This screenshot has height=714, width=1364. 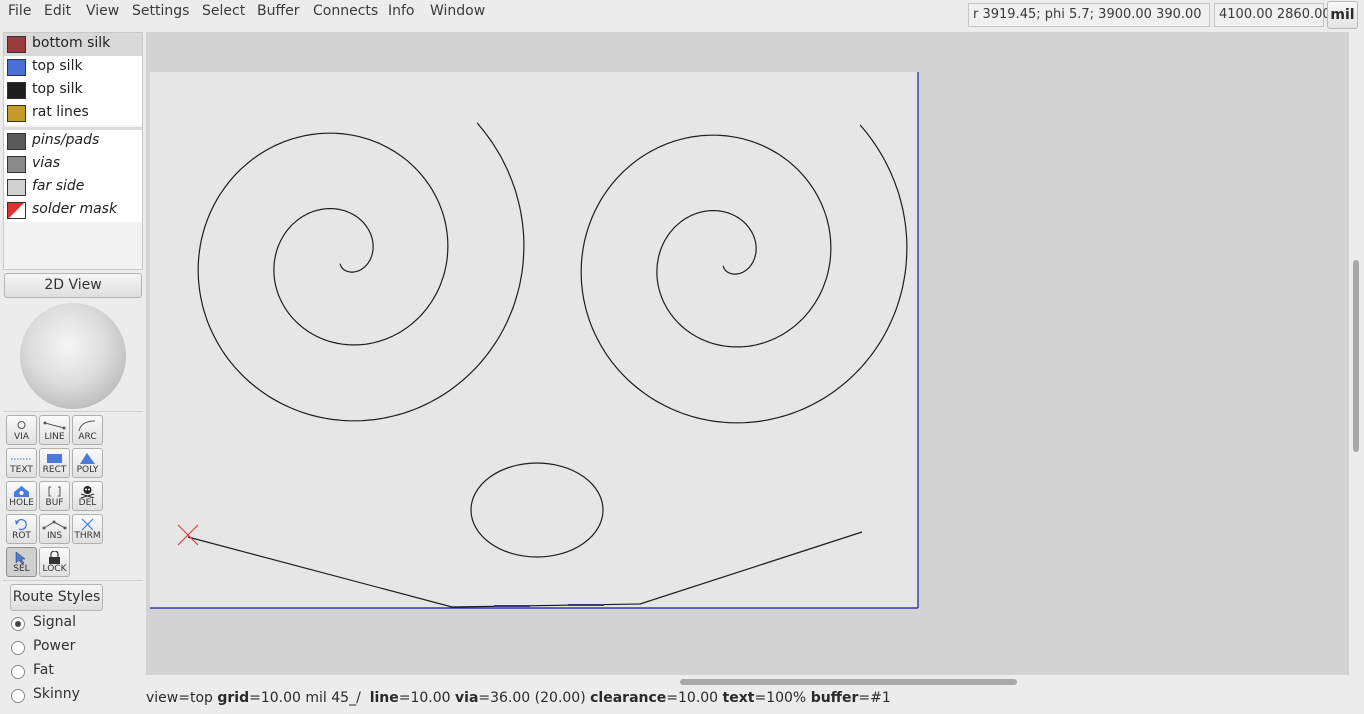 What do you see at coordinates (58, 186) in the screenshot?
I see `layer-label: far side` at bounding box center [58, 186].